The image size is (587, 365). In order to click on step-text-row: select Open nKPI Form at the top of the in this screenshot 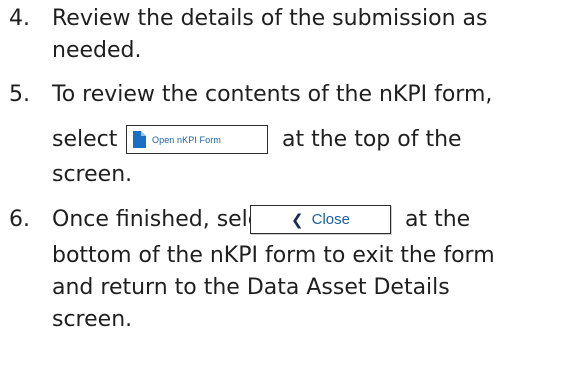, I will do `click(293, 140)`.